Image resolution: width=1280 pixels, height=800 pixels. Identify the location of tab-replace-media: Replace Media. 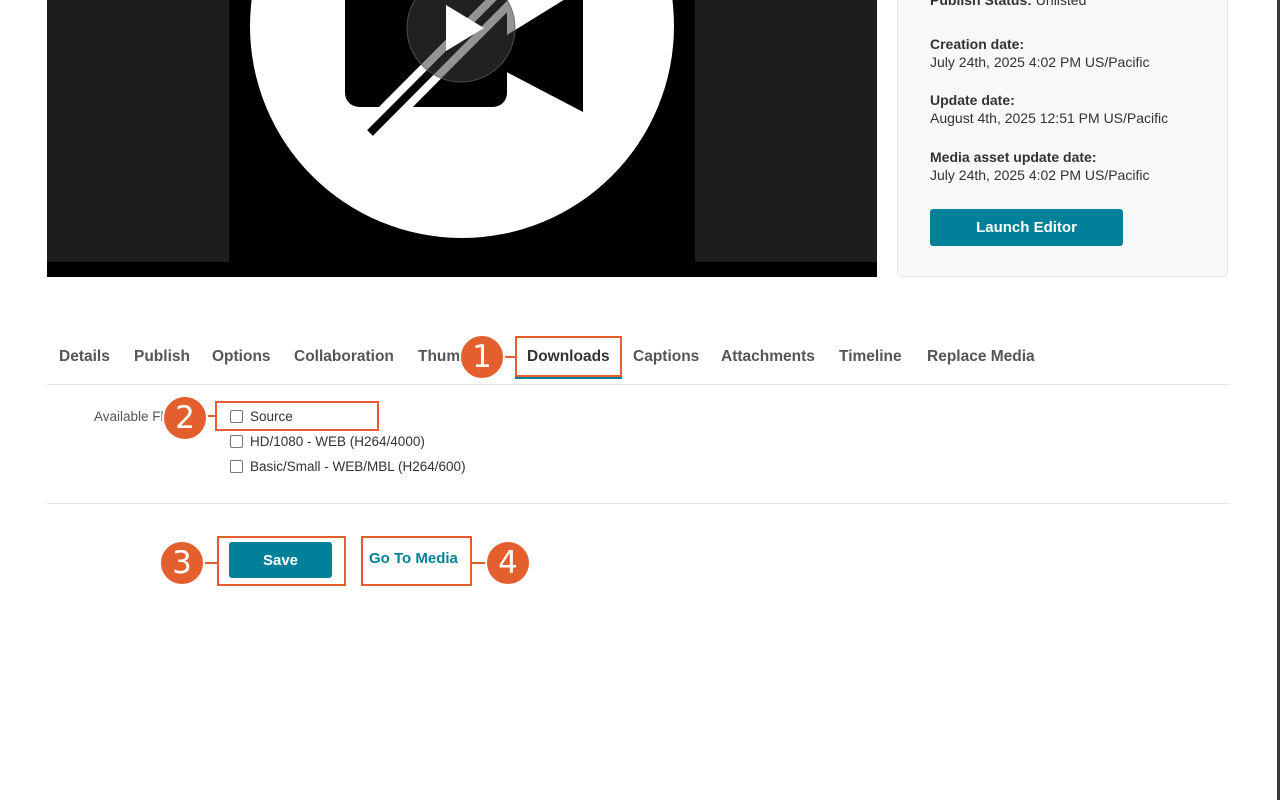
(981, 361).